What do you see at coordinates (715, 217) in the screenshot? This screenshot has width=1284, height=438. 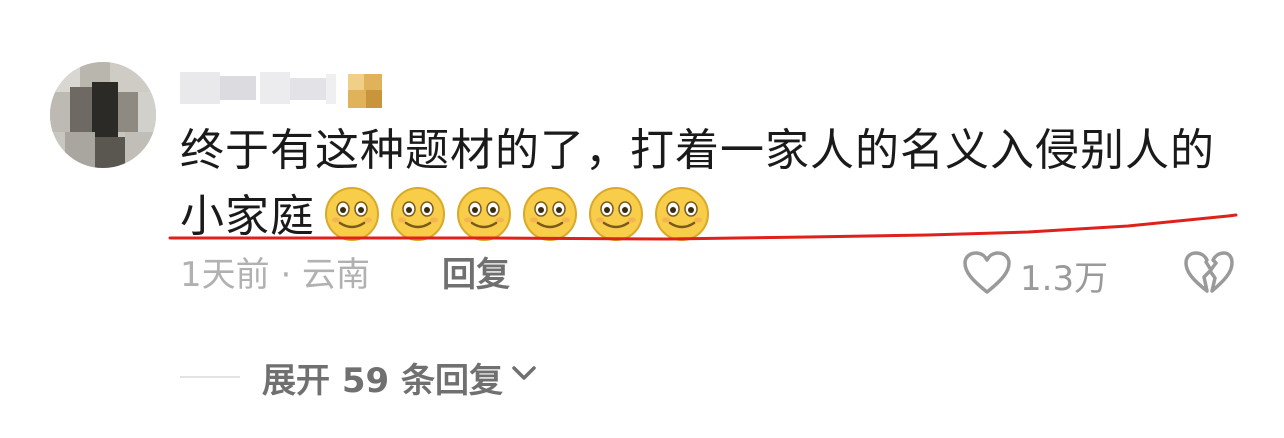 I see `comment-line-2: 小家庭` at bounding box center [715, 217].